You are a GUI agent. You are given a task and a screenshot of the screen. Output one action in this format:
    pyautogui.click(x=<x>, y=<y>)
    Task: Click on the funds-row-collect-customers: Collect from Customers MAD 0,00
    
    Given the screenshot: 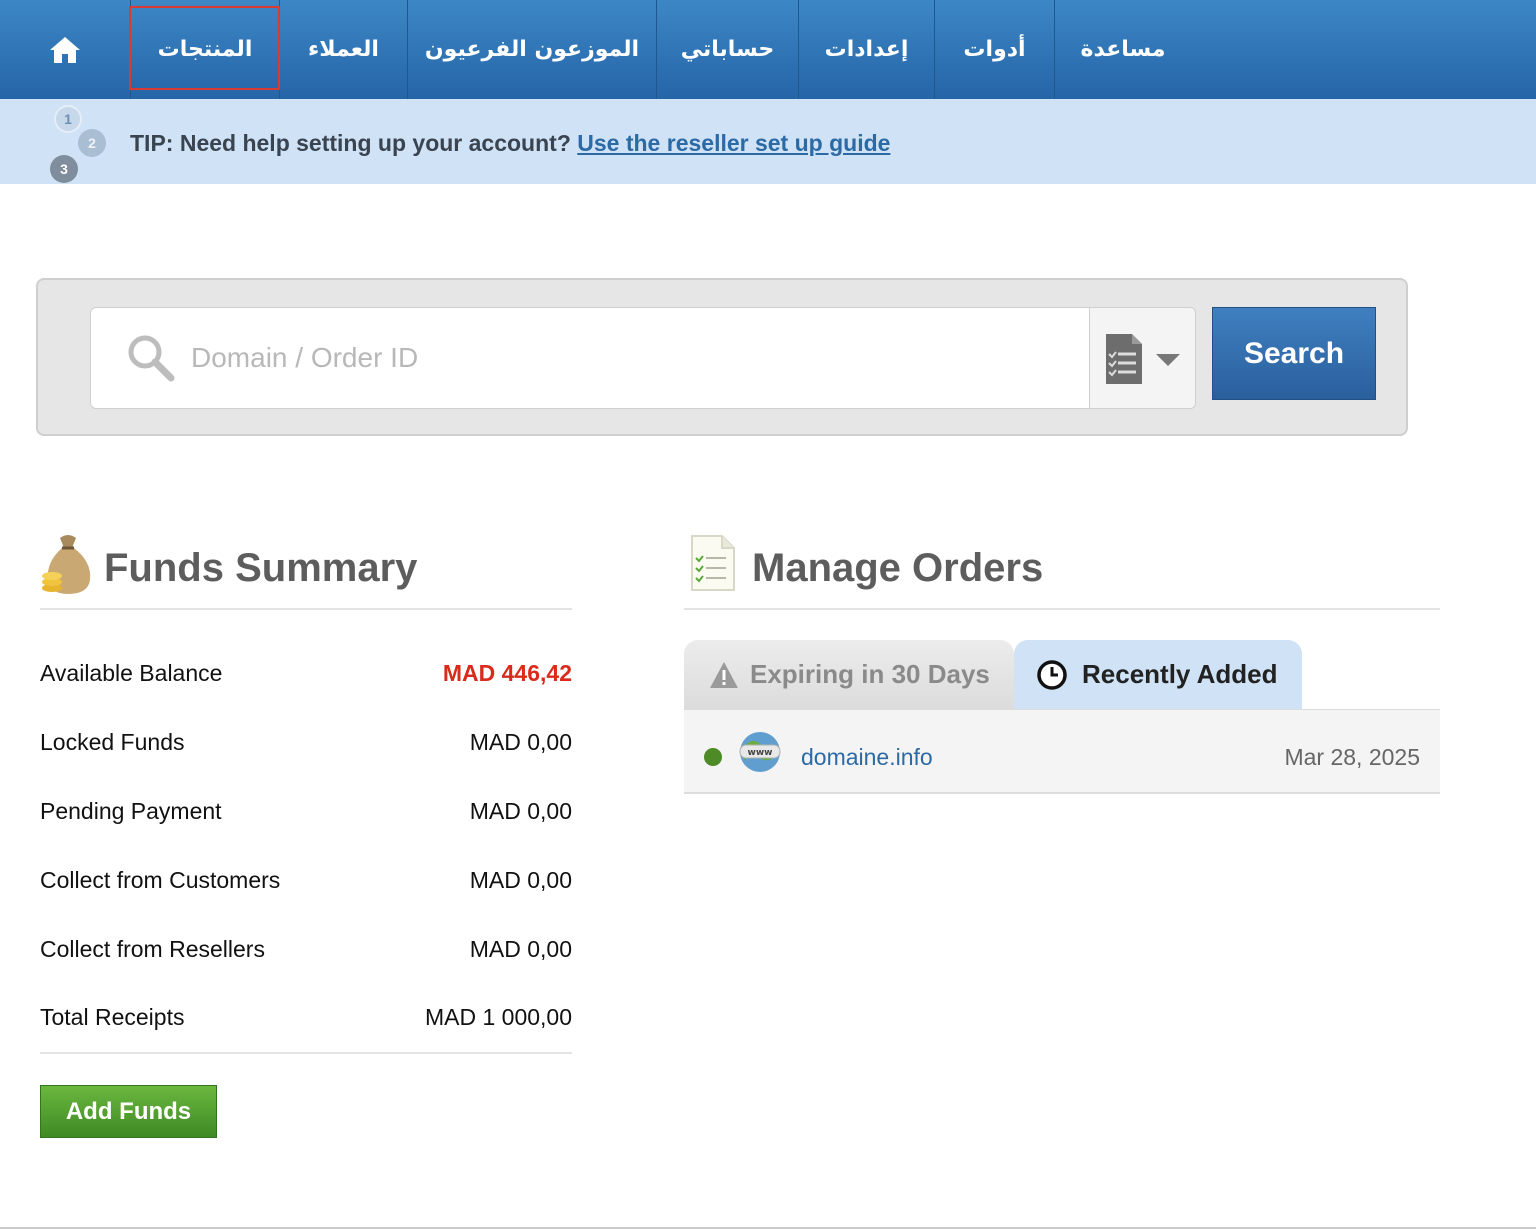 What is the action you would take?
    pyautogui.click(x=306, y=880)
    